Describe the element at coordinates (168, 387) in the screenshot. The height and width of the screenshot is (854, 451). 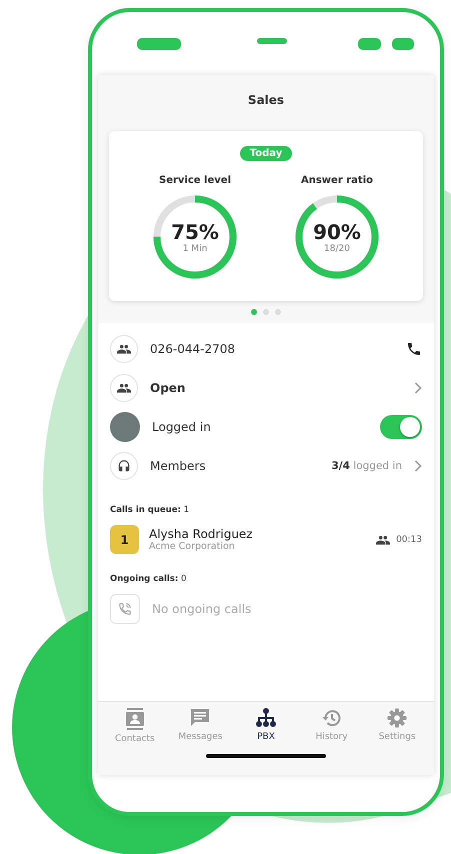
I see `row-label: Open` at that location.